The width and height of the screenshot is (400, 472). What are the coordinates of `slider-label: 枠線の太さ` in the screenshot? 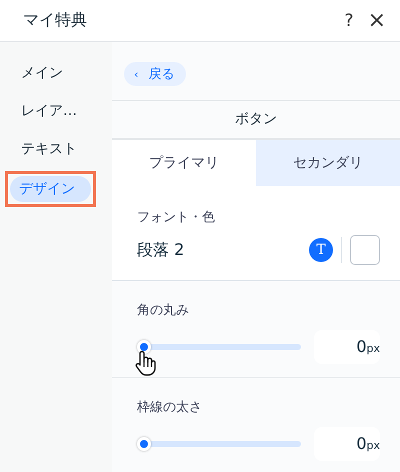 It's located at (170, 407).